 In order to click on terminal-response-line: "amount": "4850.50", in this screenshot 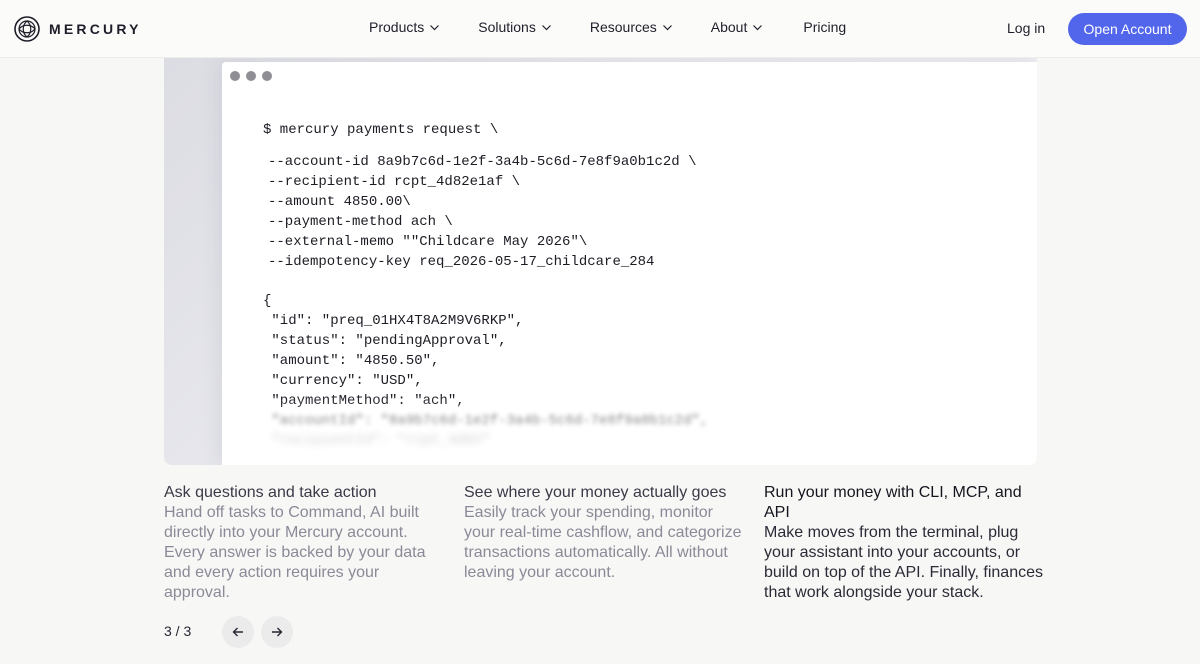, I will do `click(351, 361)`.